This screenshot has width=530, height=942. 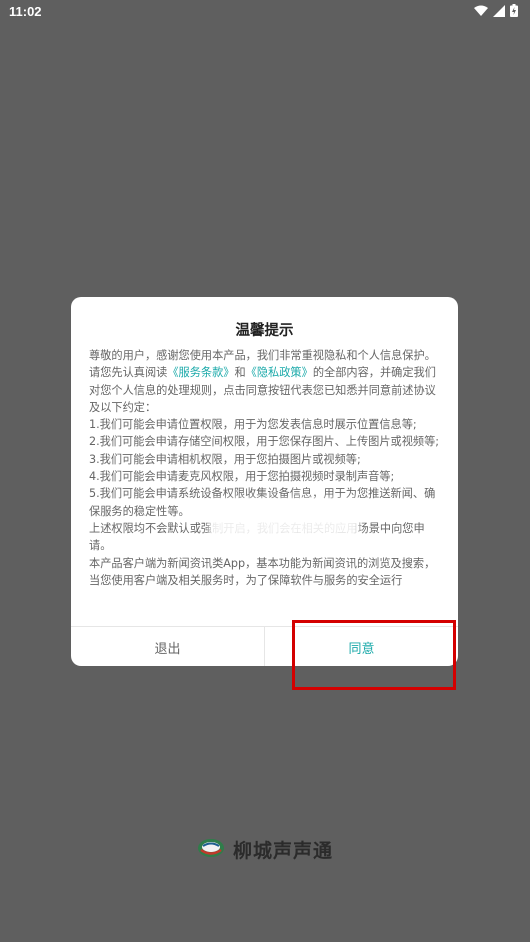 What do you see at coordinates (265, 12) in the screenshot?
I see `status-bar: 11:02` at bounding box center [265, 12].